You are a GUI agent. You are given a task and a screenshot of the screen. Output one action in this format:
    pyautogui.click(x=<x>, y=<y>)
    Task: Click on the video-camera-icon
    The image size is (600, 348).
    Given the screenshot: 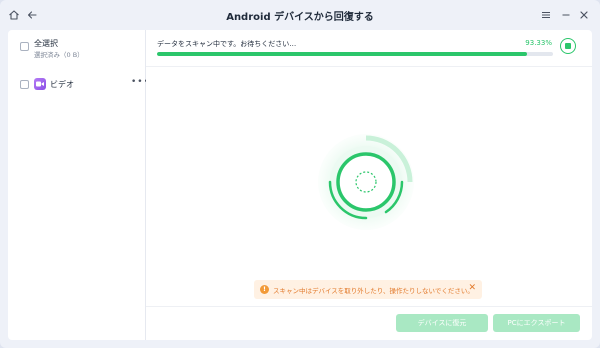 What is the action you would take?
    pyautogui.click(x=40, y=84)
    